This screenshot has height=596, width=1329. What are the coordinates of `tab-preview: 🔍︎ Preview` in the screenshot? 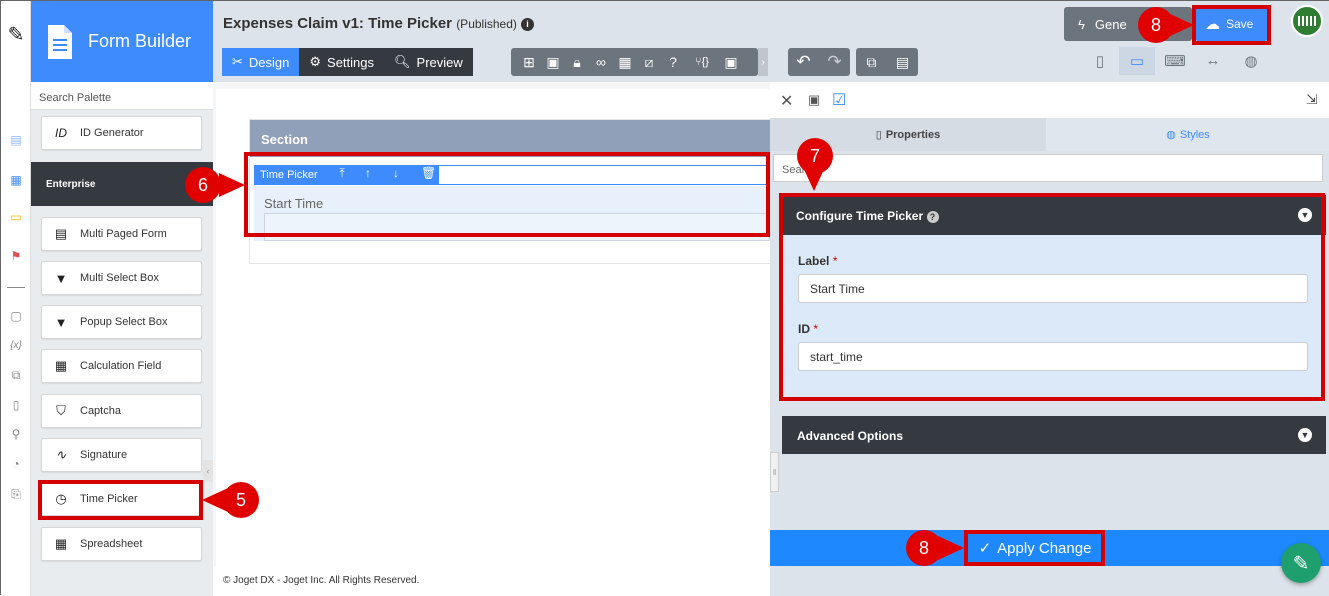 It's located at (428, 62).